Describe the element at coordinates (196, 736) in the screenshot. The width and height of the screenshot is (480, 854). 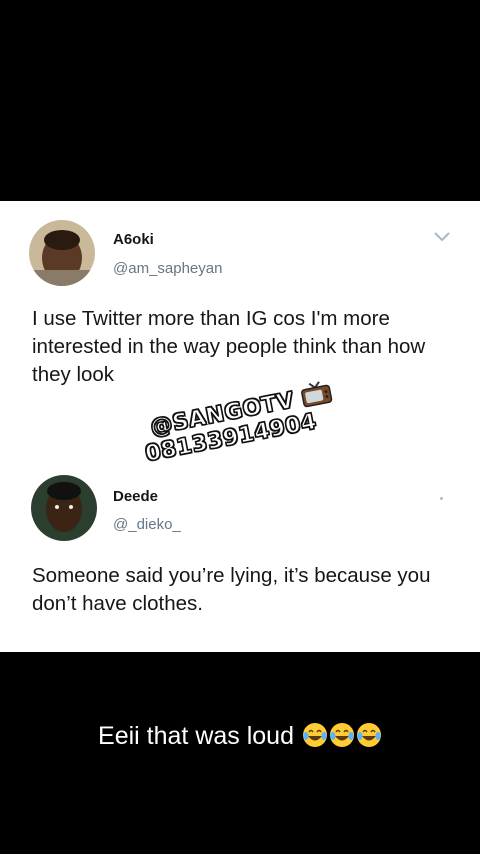
I see `caption-text: Eeii that was loud` at that location.